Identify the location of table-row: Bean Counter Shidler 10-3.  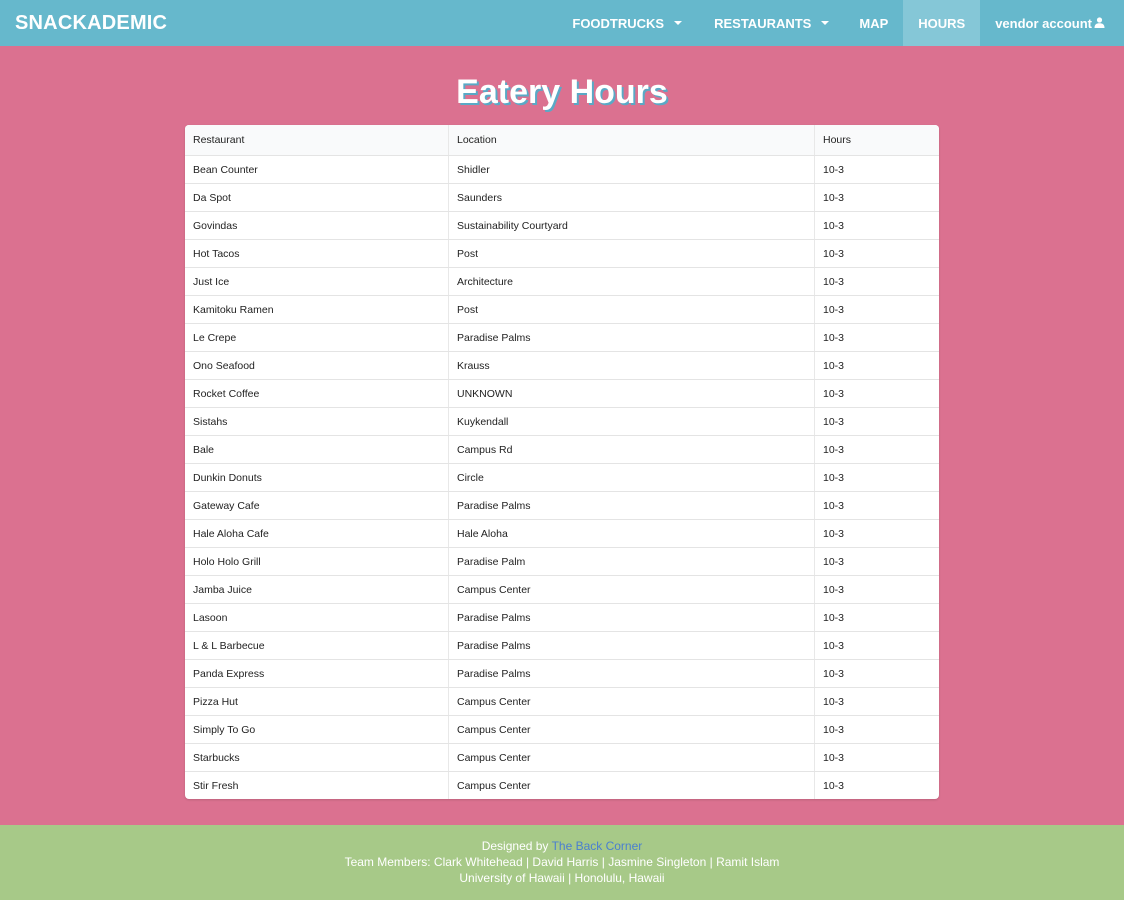
(562, 169).